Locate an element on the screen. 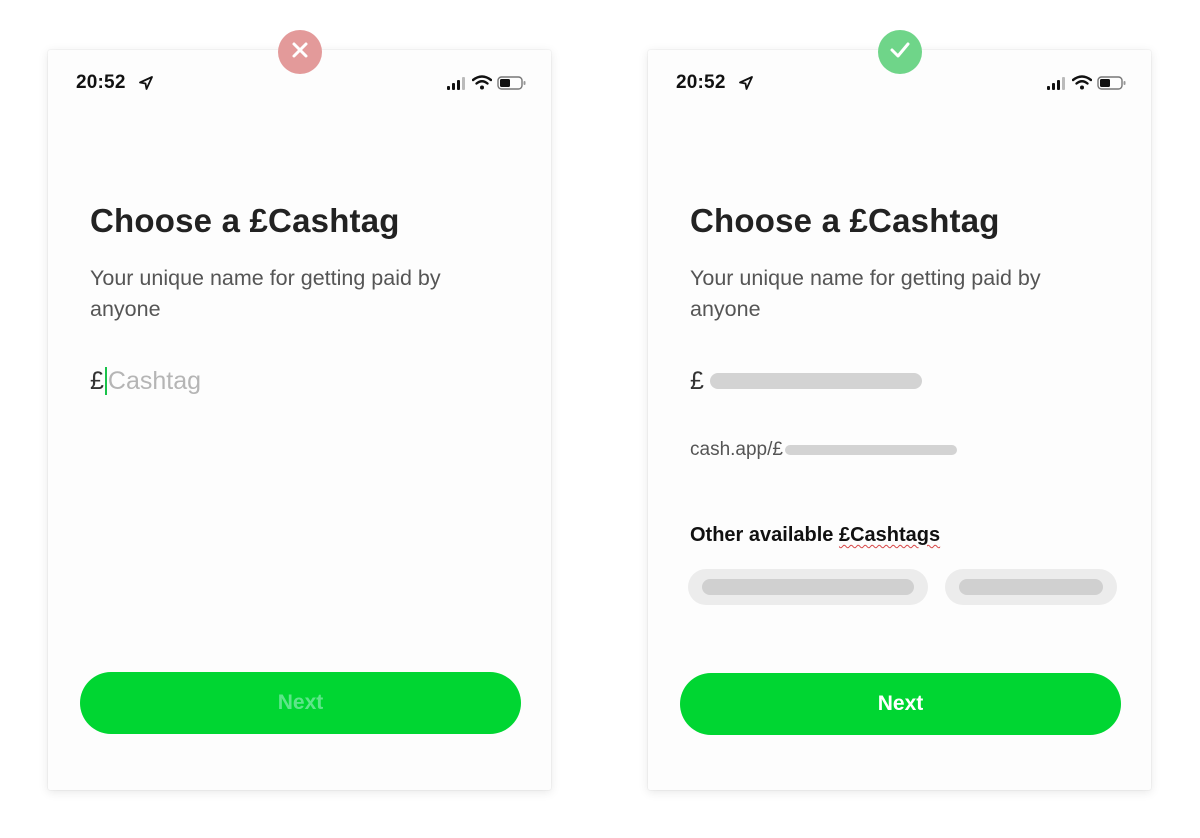 The height and width of the screenshot is (838, 1200). check-icon is located at coordinates (900, 52).